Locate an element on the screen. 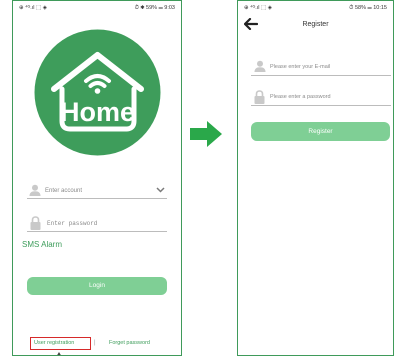 Image resolution: width=394 pixels, height=356 pixels. chevron-down-icon is located at coordinates (160, 190).